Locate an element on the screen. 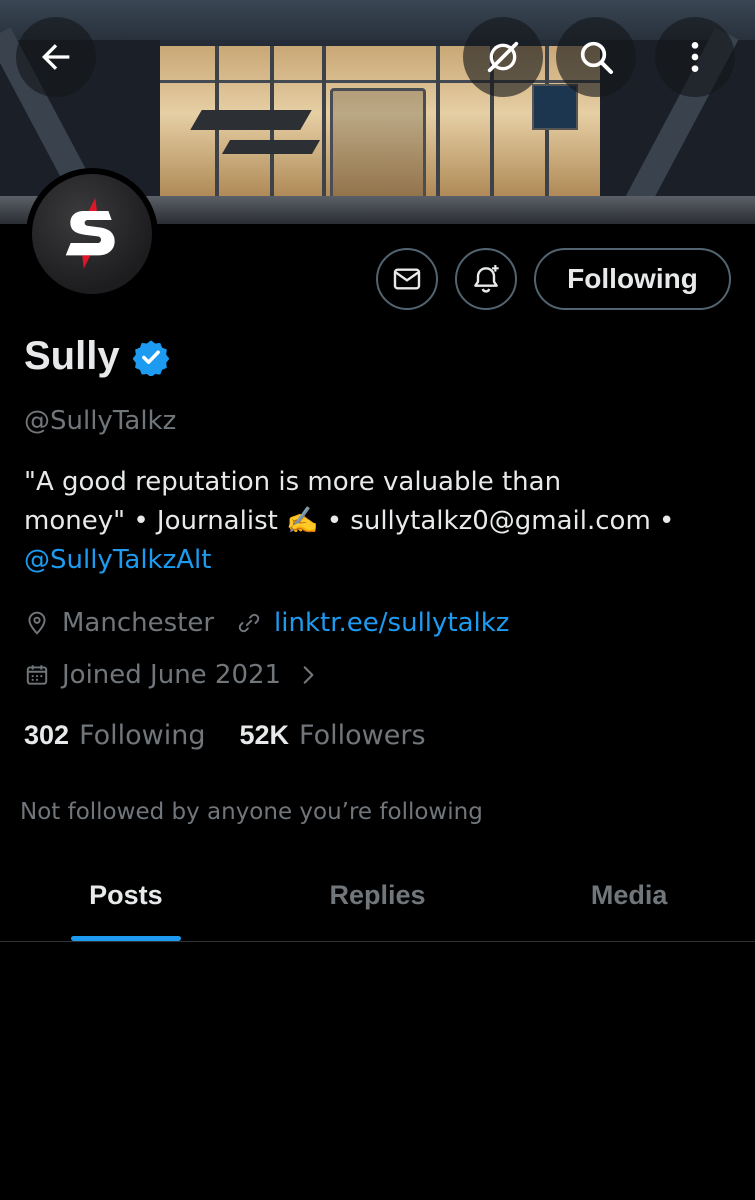  active-tab-indicator is located at coordinates (125, 938).